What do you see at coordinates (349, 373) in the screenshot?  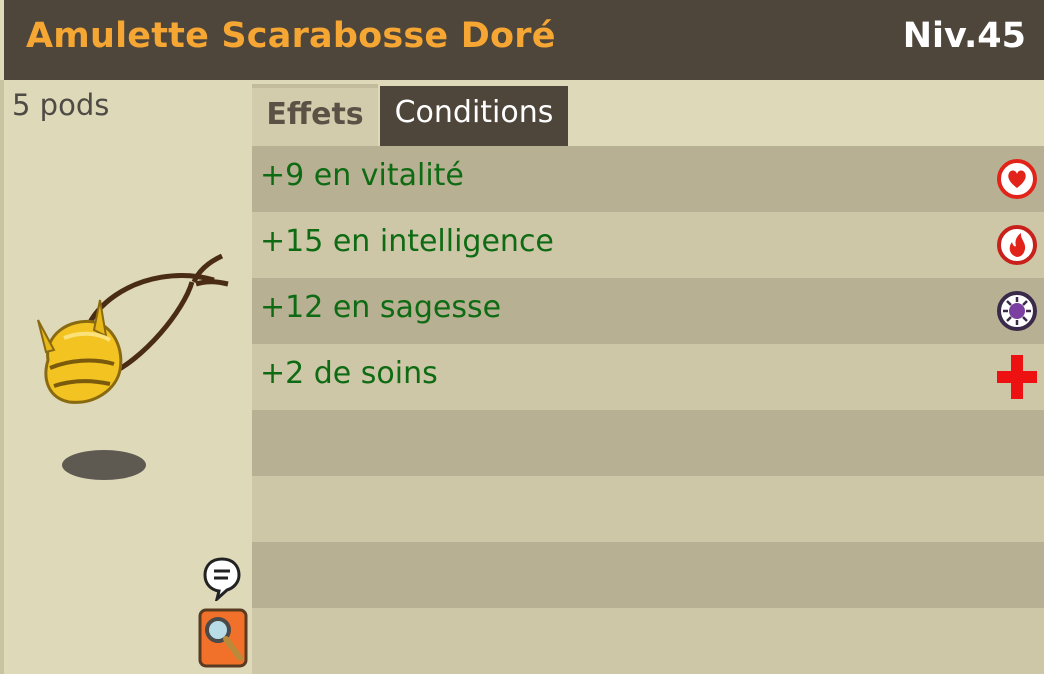 I see `effect-text: +2 de soins` at bounding box center [349, 373].